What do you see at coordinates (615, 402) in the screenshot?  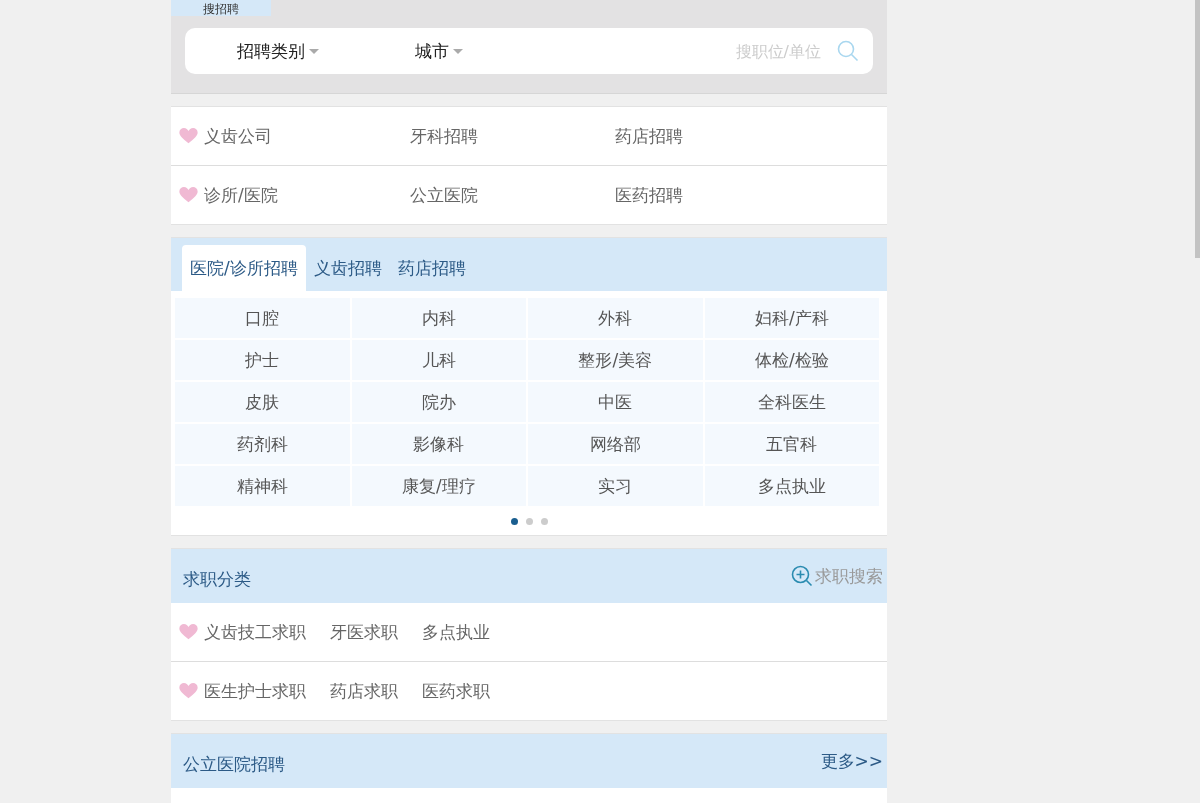 I see `department-link: 中医` at bounding box center [615, 402].